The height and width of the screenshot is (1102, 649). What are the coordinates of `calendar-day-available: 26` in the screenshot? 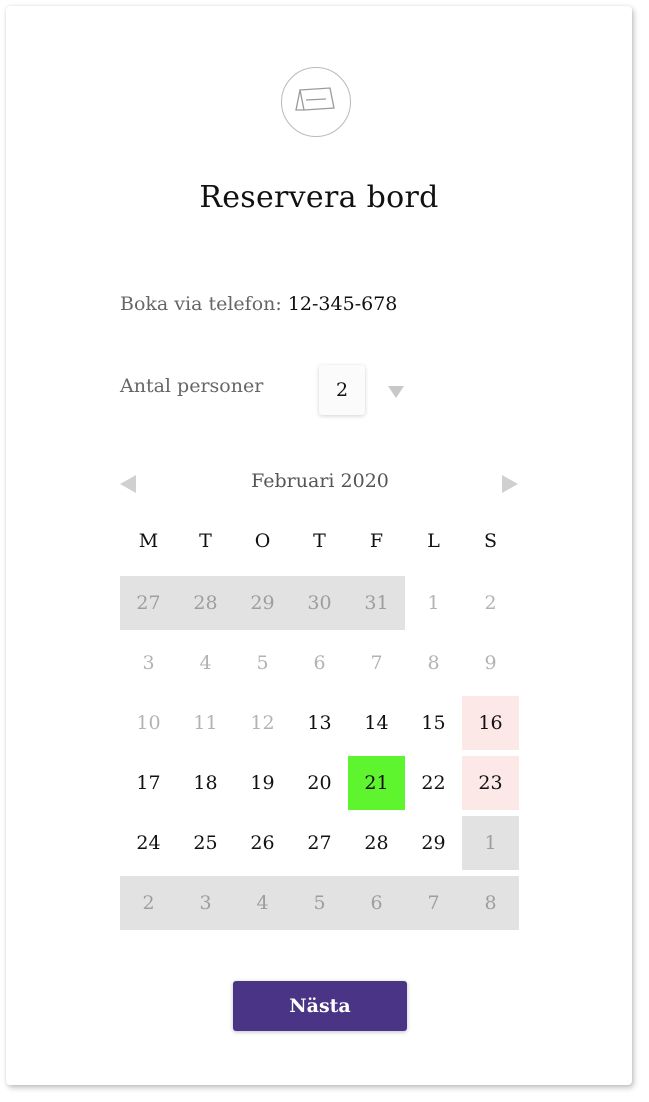 It's located at (262, 843).